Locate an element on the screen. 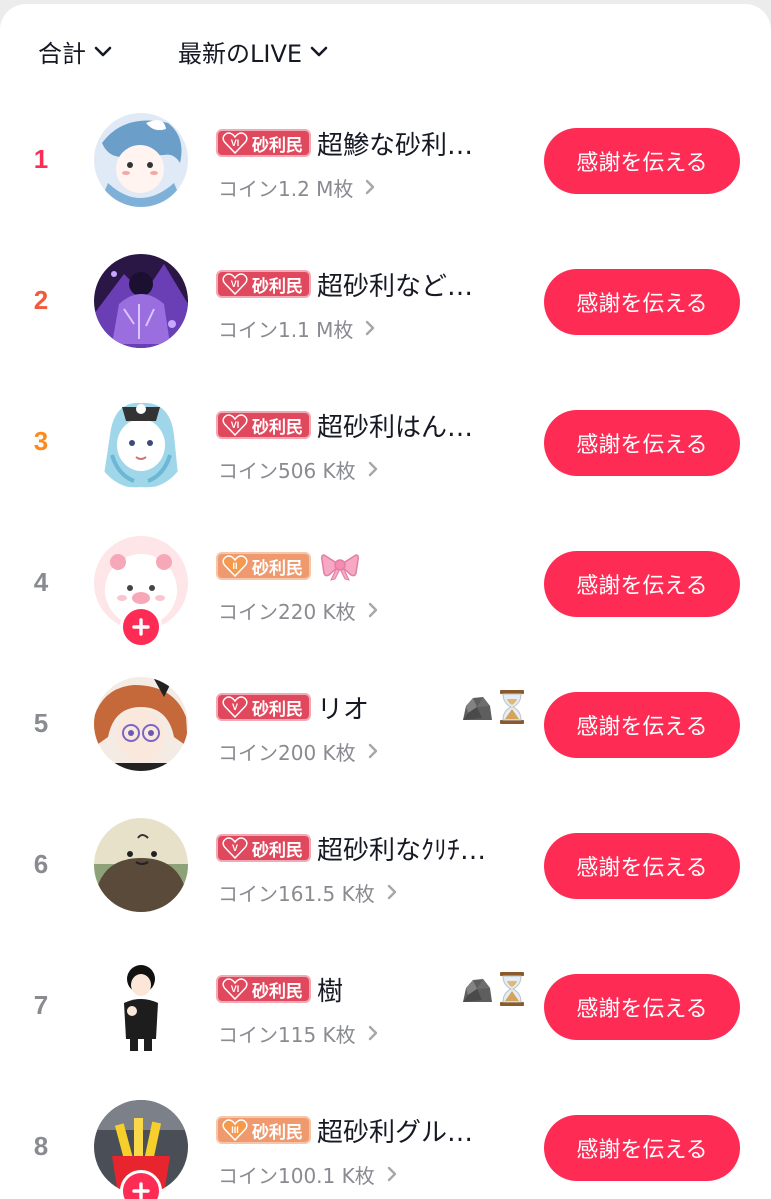 The image size is (771, 1199). ranking-row: 5 V 砂利民 リオ コイン200 K枚 感謝を伝える is located at coordinates (385, 743).